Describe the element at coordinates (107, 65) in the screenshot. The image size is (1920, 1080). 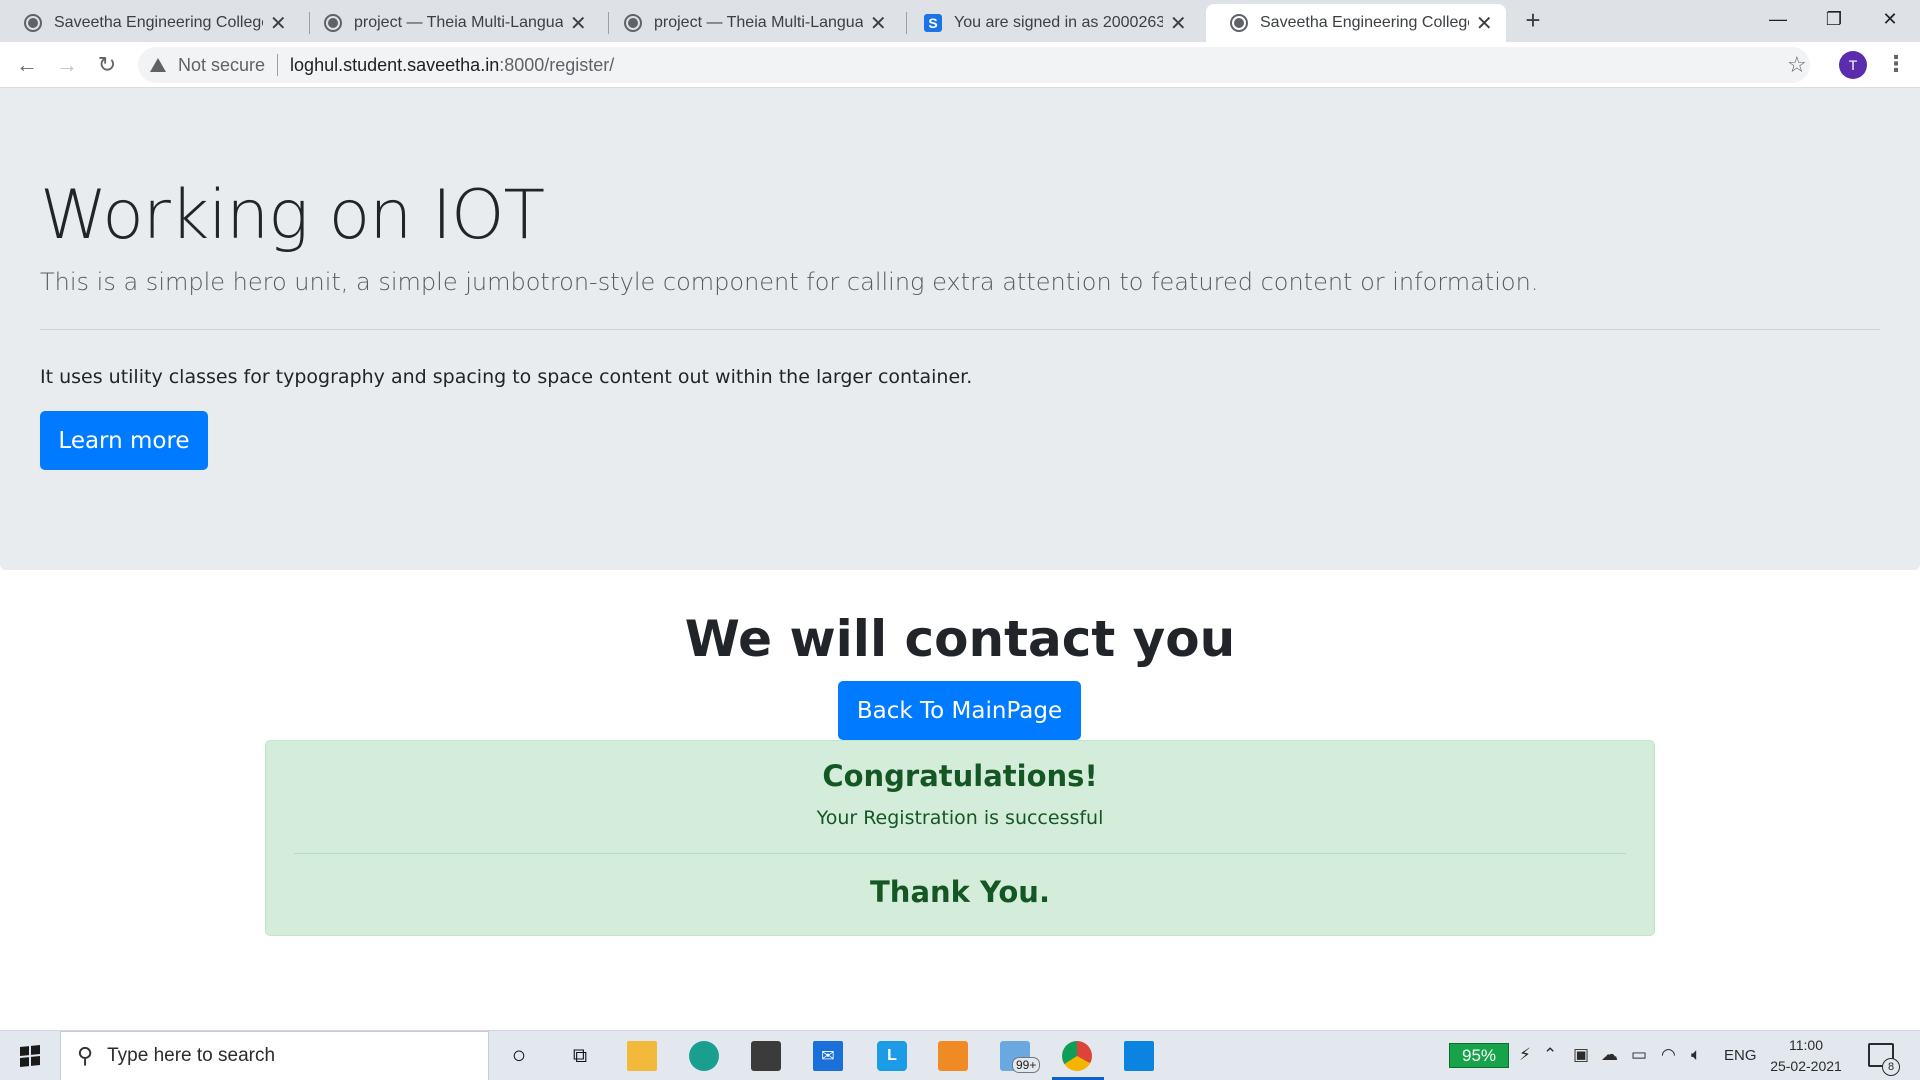
I see `reload-icon: ↻` at that location.